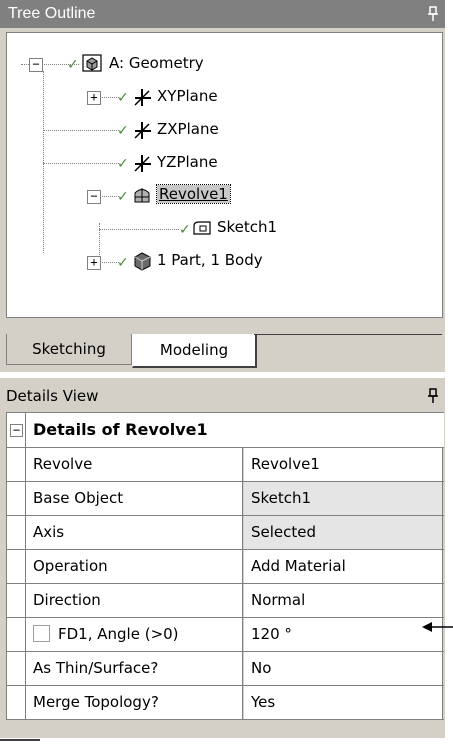 Image resolution: width=453 pixels, height=745 pixels. I want to click on tree-node-label: YZPlane, so click(187, 162).